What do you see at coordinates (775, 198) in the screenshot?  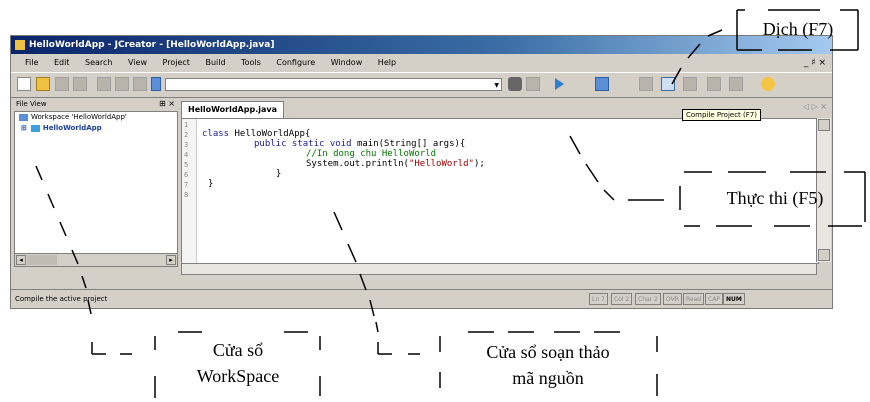 I see `annotation-run-f5: Thực thi (F5)` at bounding box center [775, 198].